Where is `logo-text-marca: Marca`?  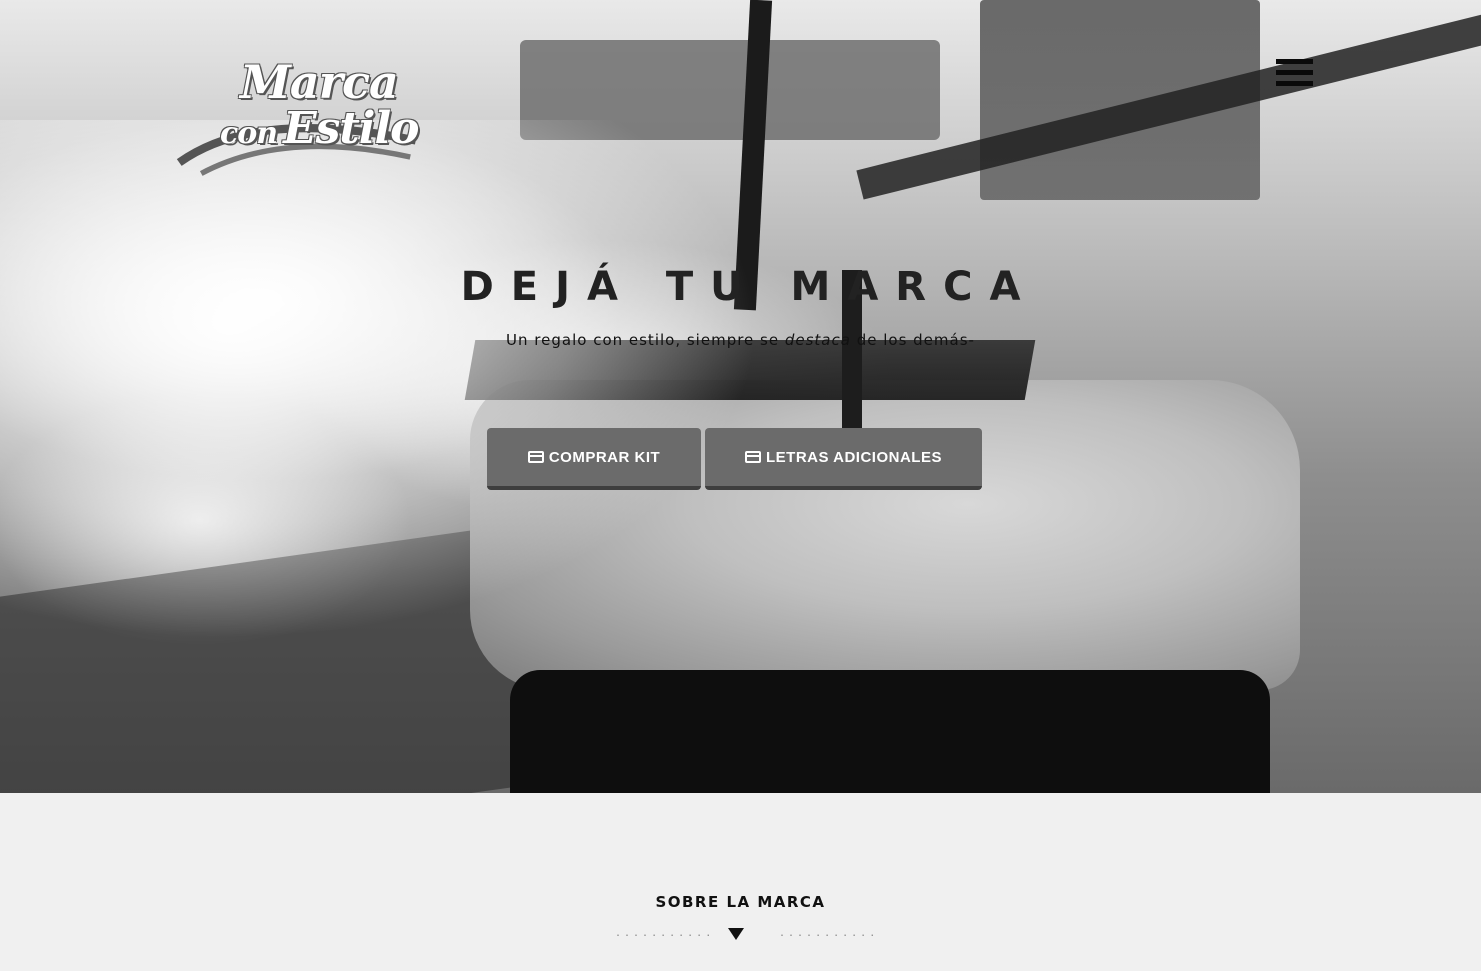 logo-text-marca: Marca is located at coordinates (319, 82).